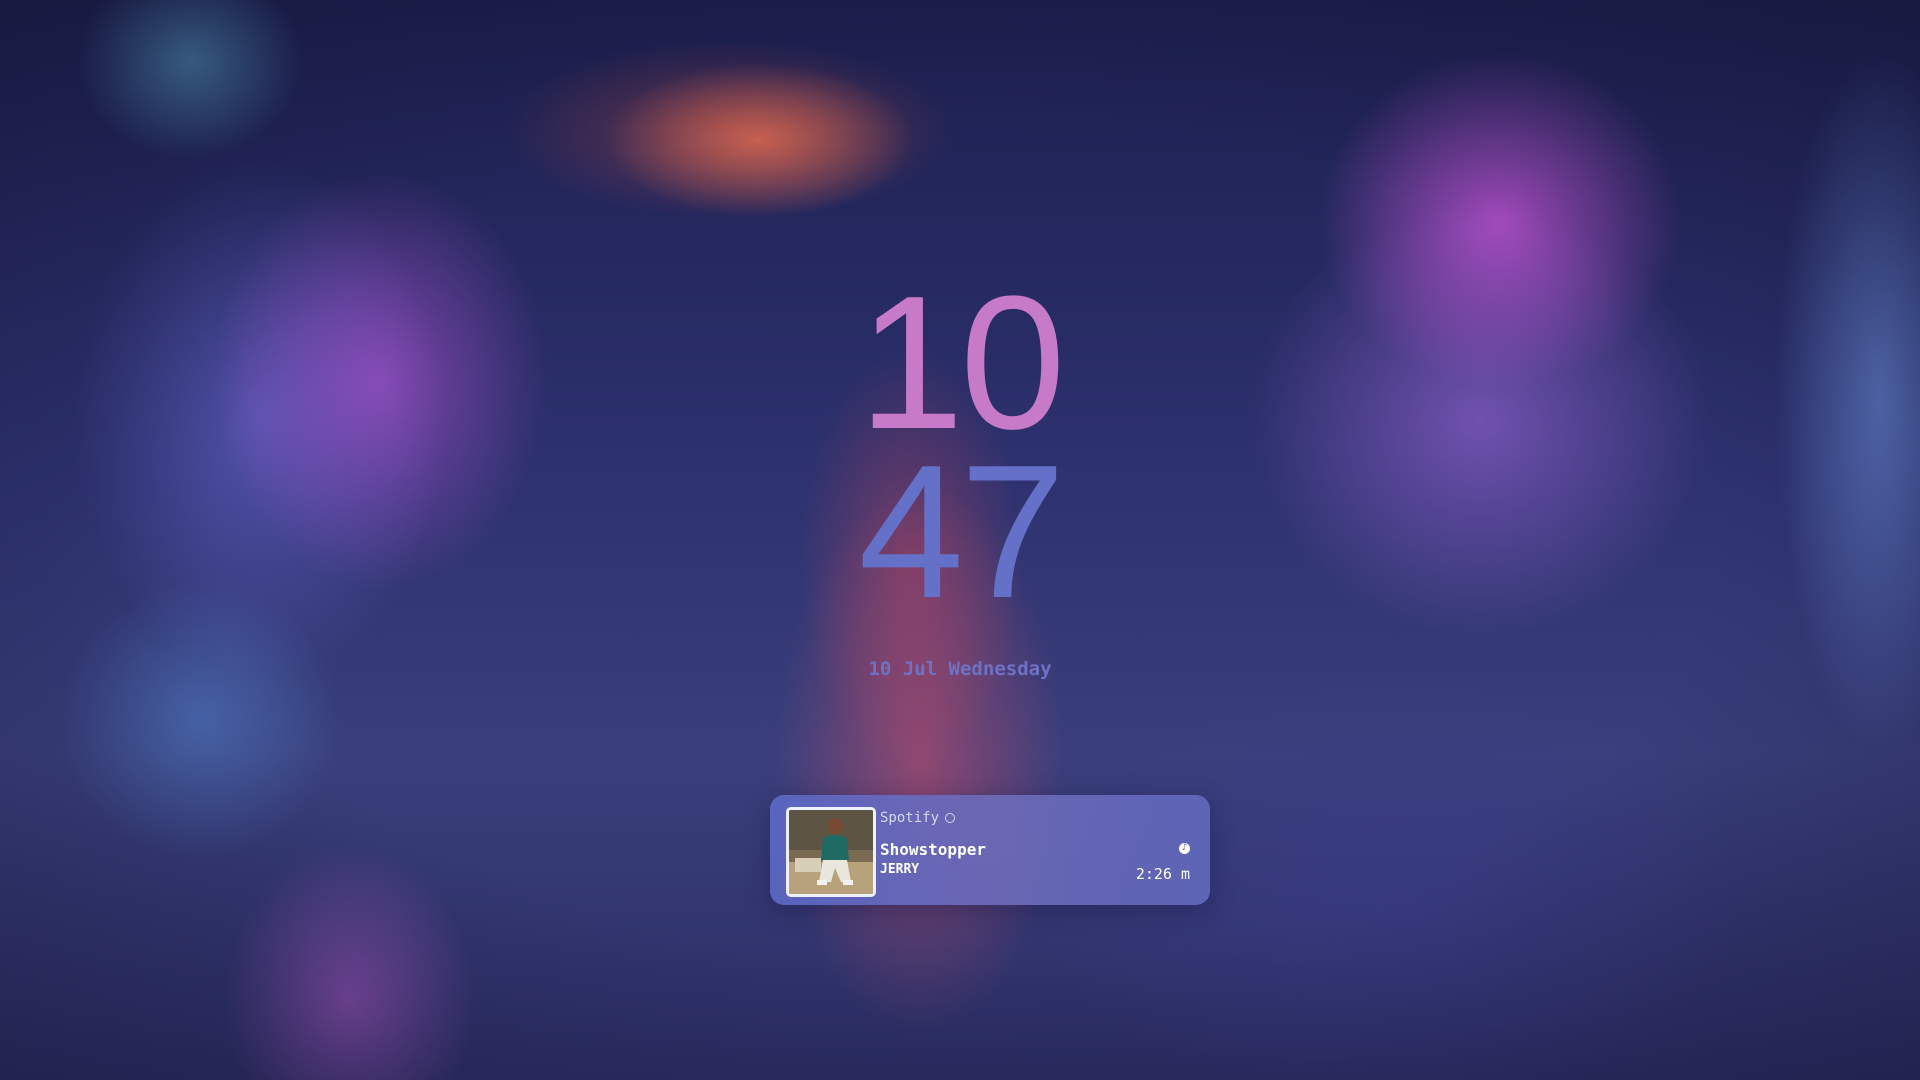 The height and width of the screenshot is (1080, 1920). Describe the element at coordinates (933, 849) in the screenshot. I see `track-title: Showstopper` at that location.